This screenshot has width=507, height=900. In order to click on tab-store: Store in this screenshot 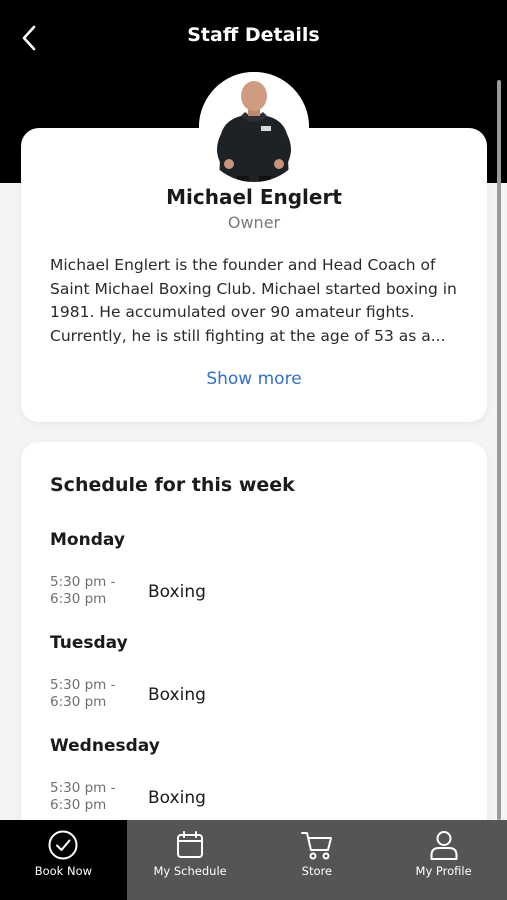, I will do `click(317, 860)`.